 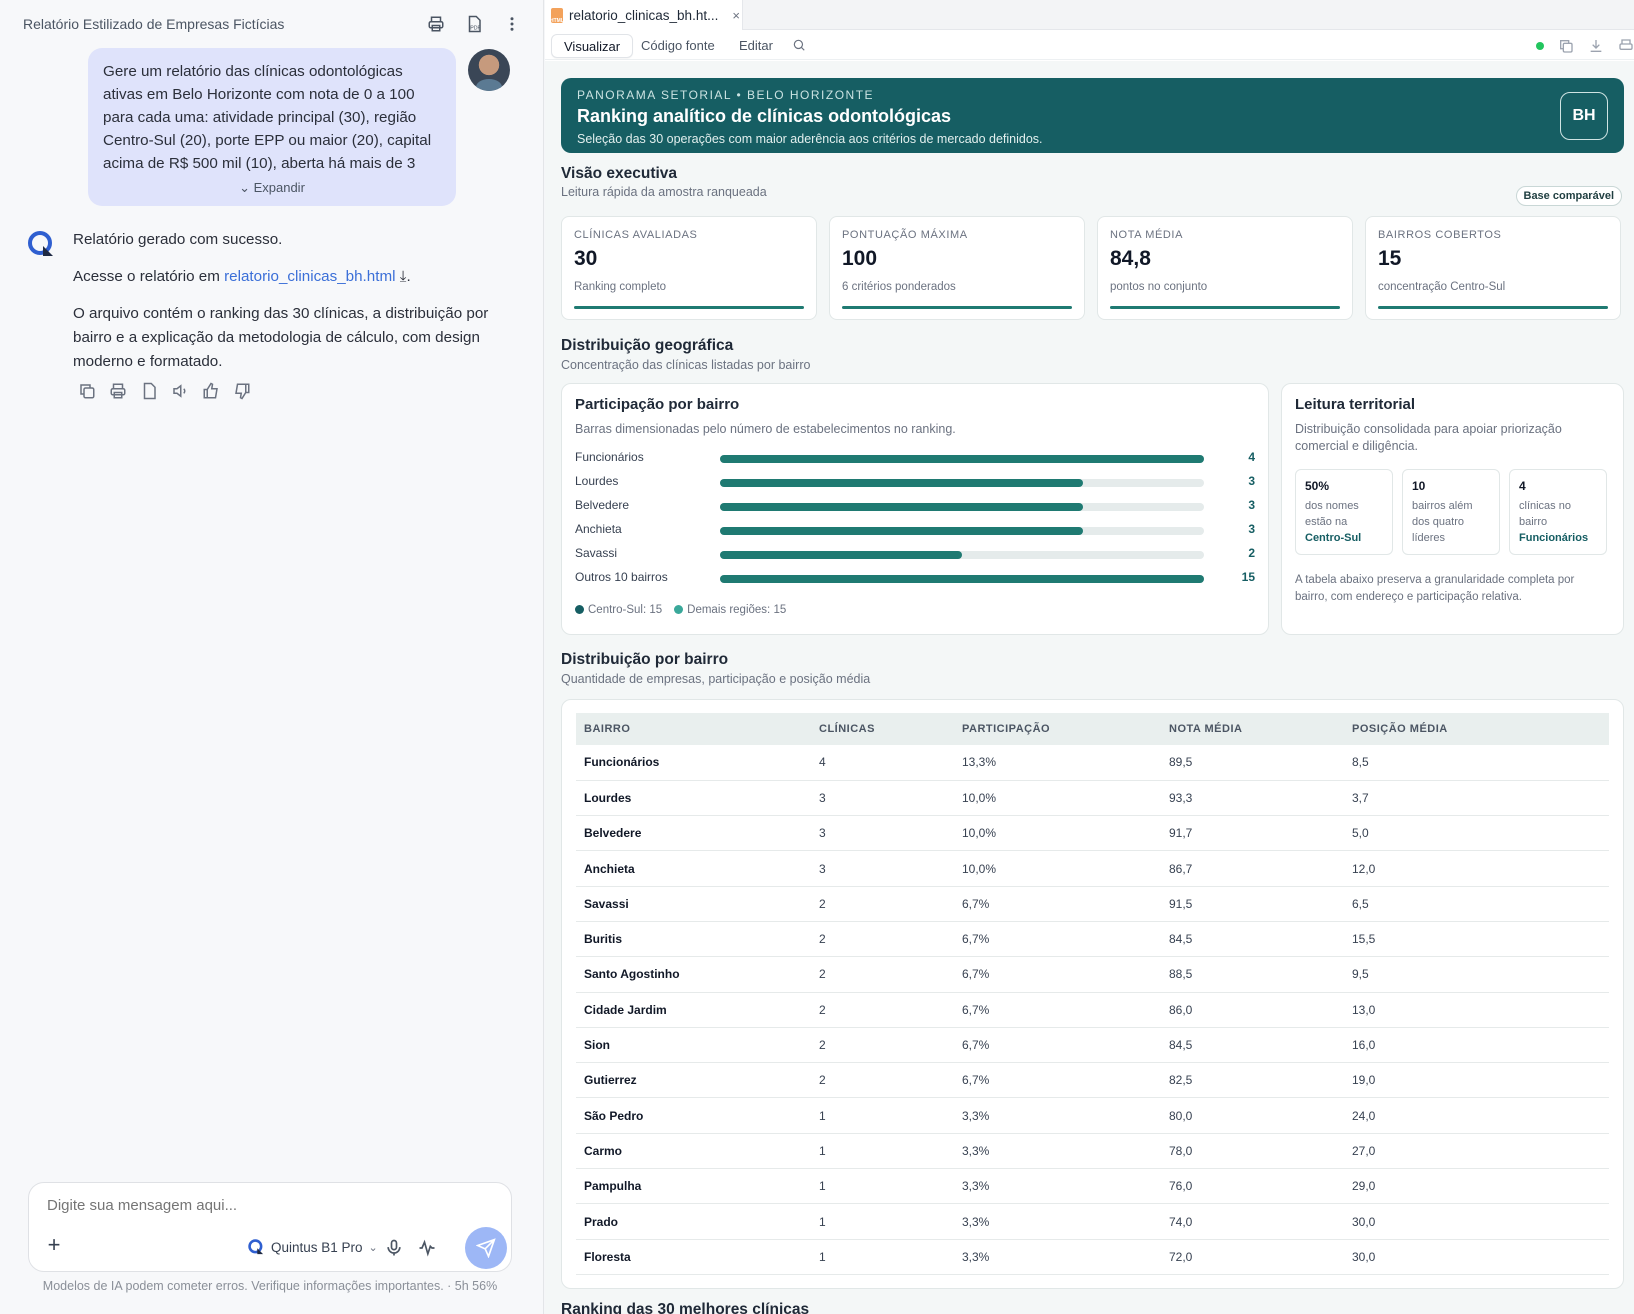 What do you see at coordinates (1252, 763) in the screenshot?
I see `table-cell: 89,5` at bounding box center [1252, 763].